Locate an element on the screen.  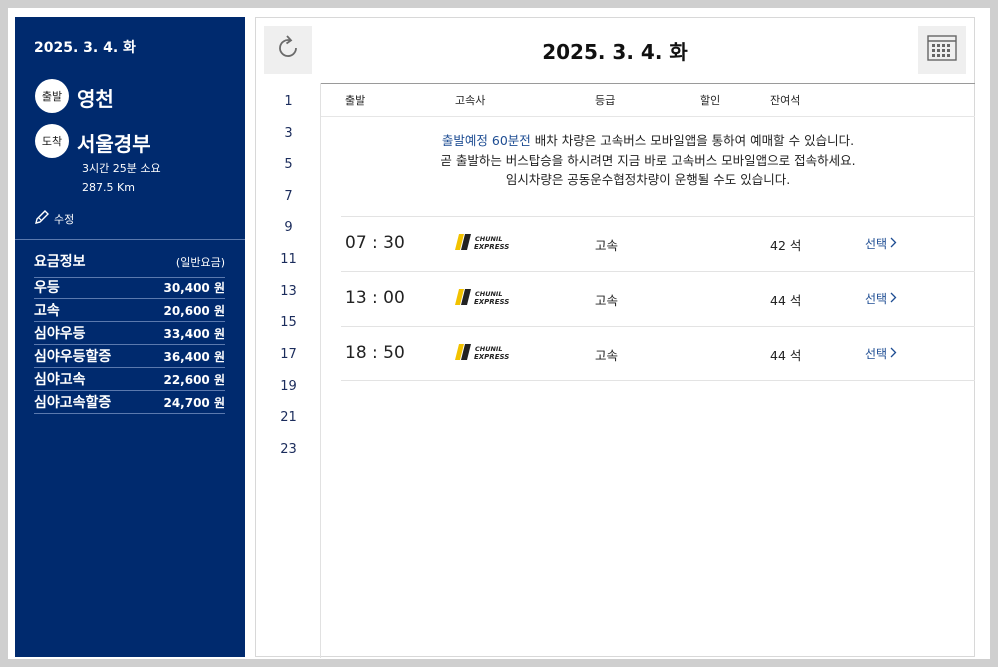
col-seats: 잔여석 is located at coordinates (785, 100).